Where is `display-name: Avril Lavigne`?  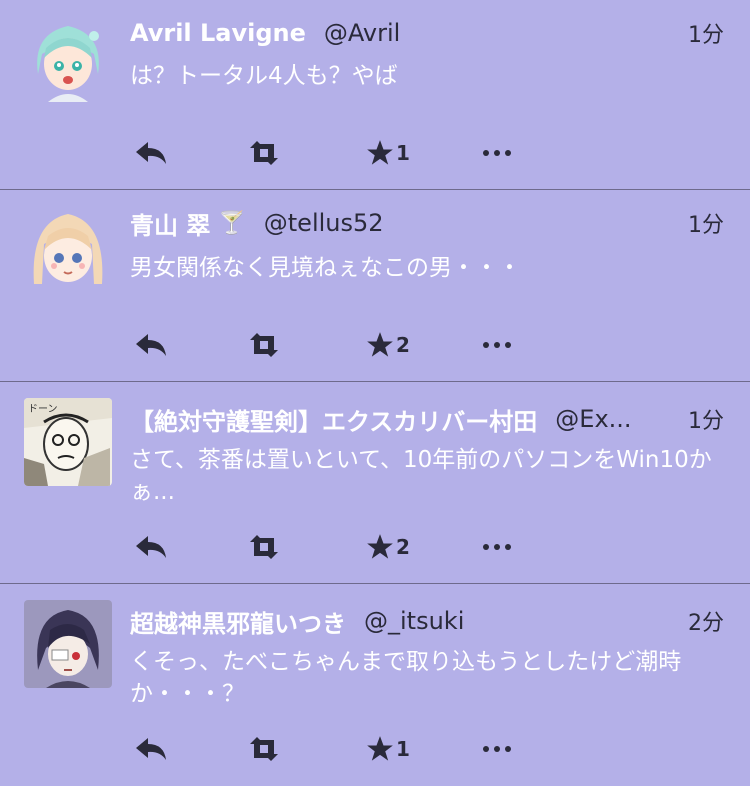
display-name: Avril Lavigne is located at coordinates (218, 33).